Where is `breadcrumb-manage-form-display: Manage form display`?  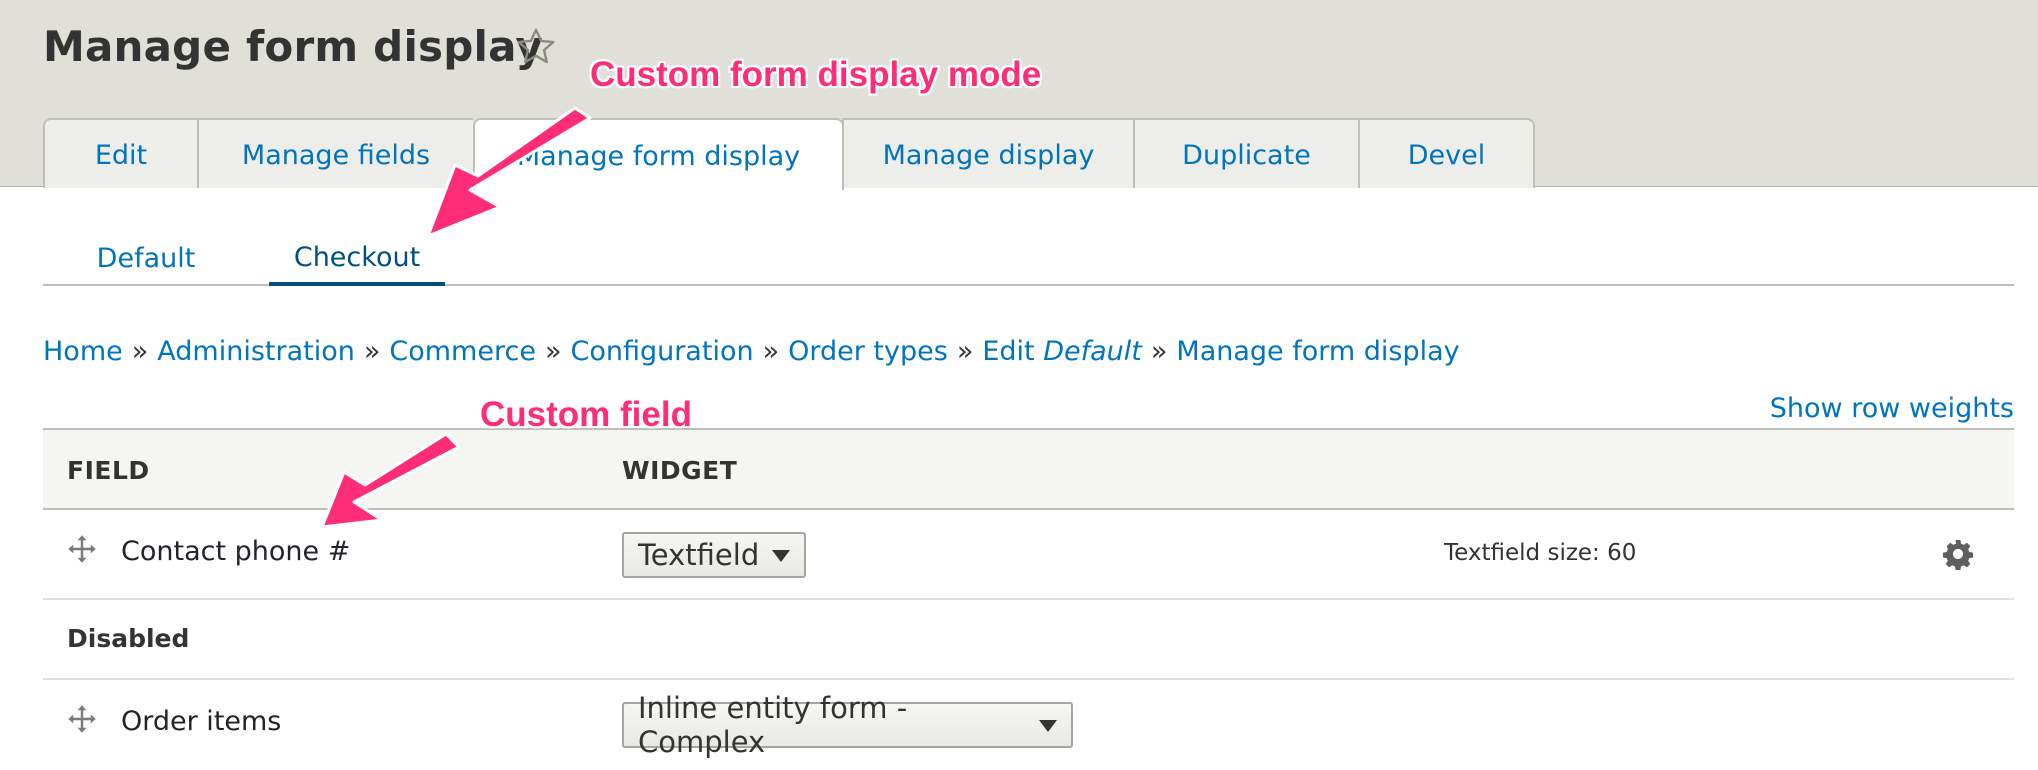
breadcrumb-manage-form-display: Manage form display is located at coordinates (1317, 351).